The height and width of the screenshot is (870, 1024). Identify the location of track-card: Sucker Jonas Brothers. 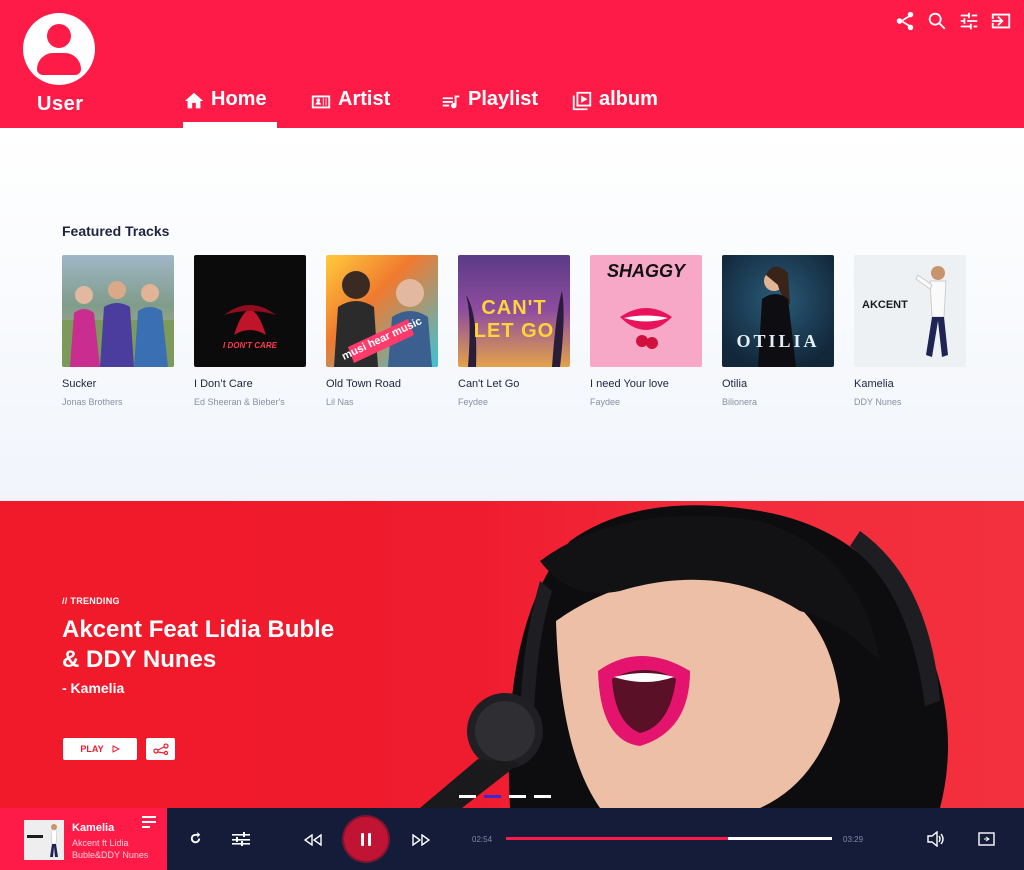
(118, 331).